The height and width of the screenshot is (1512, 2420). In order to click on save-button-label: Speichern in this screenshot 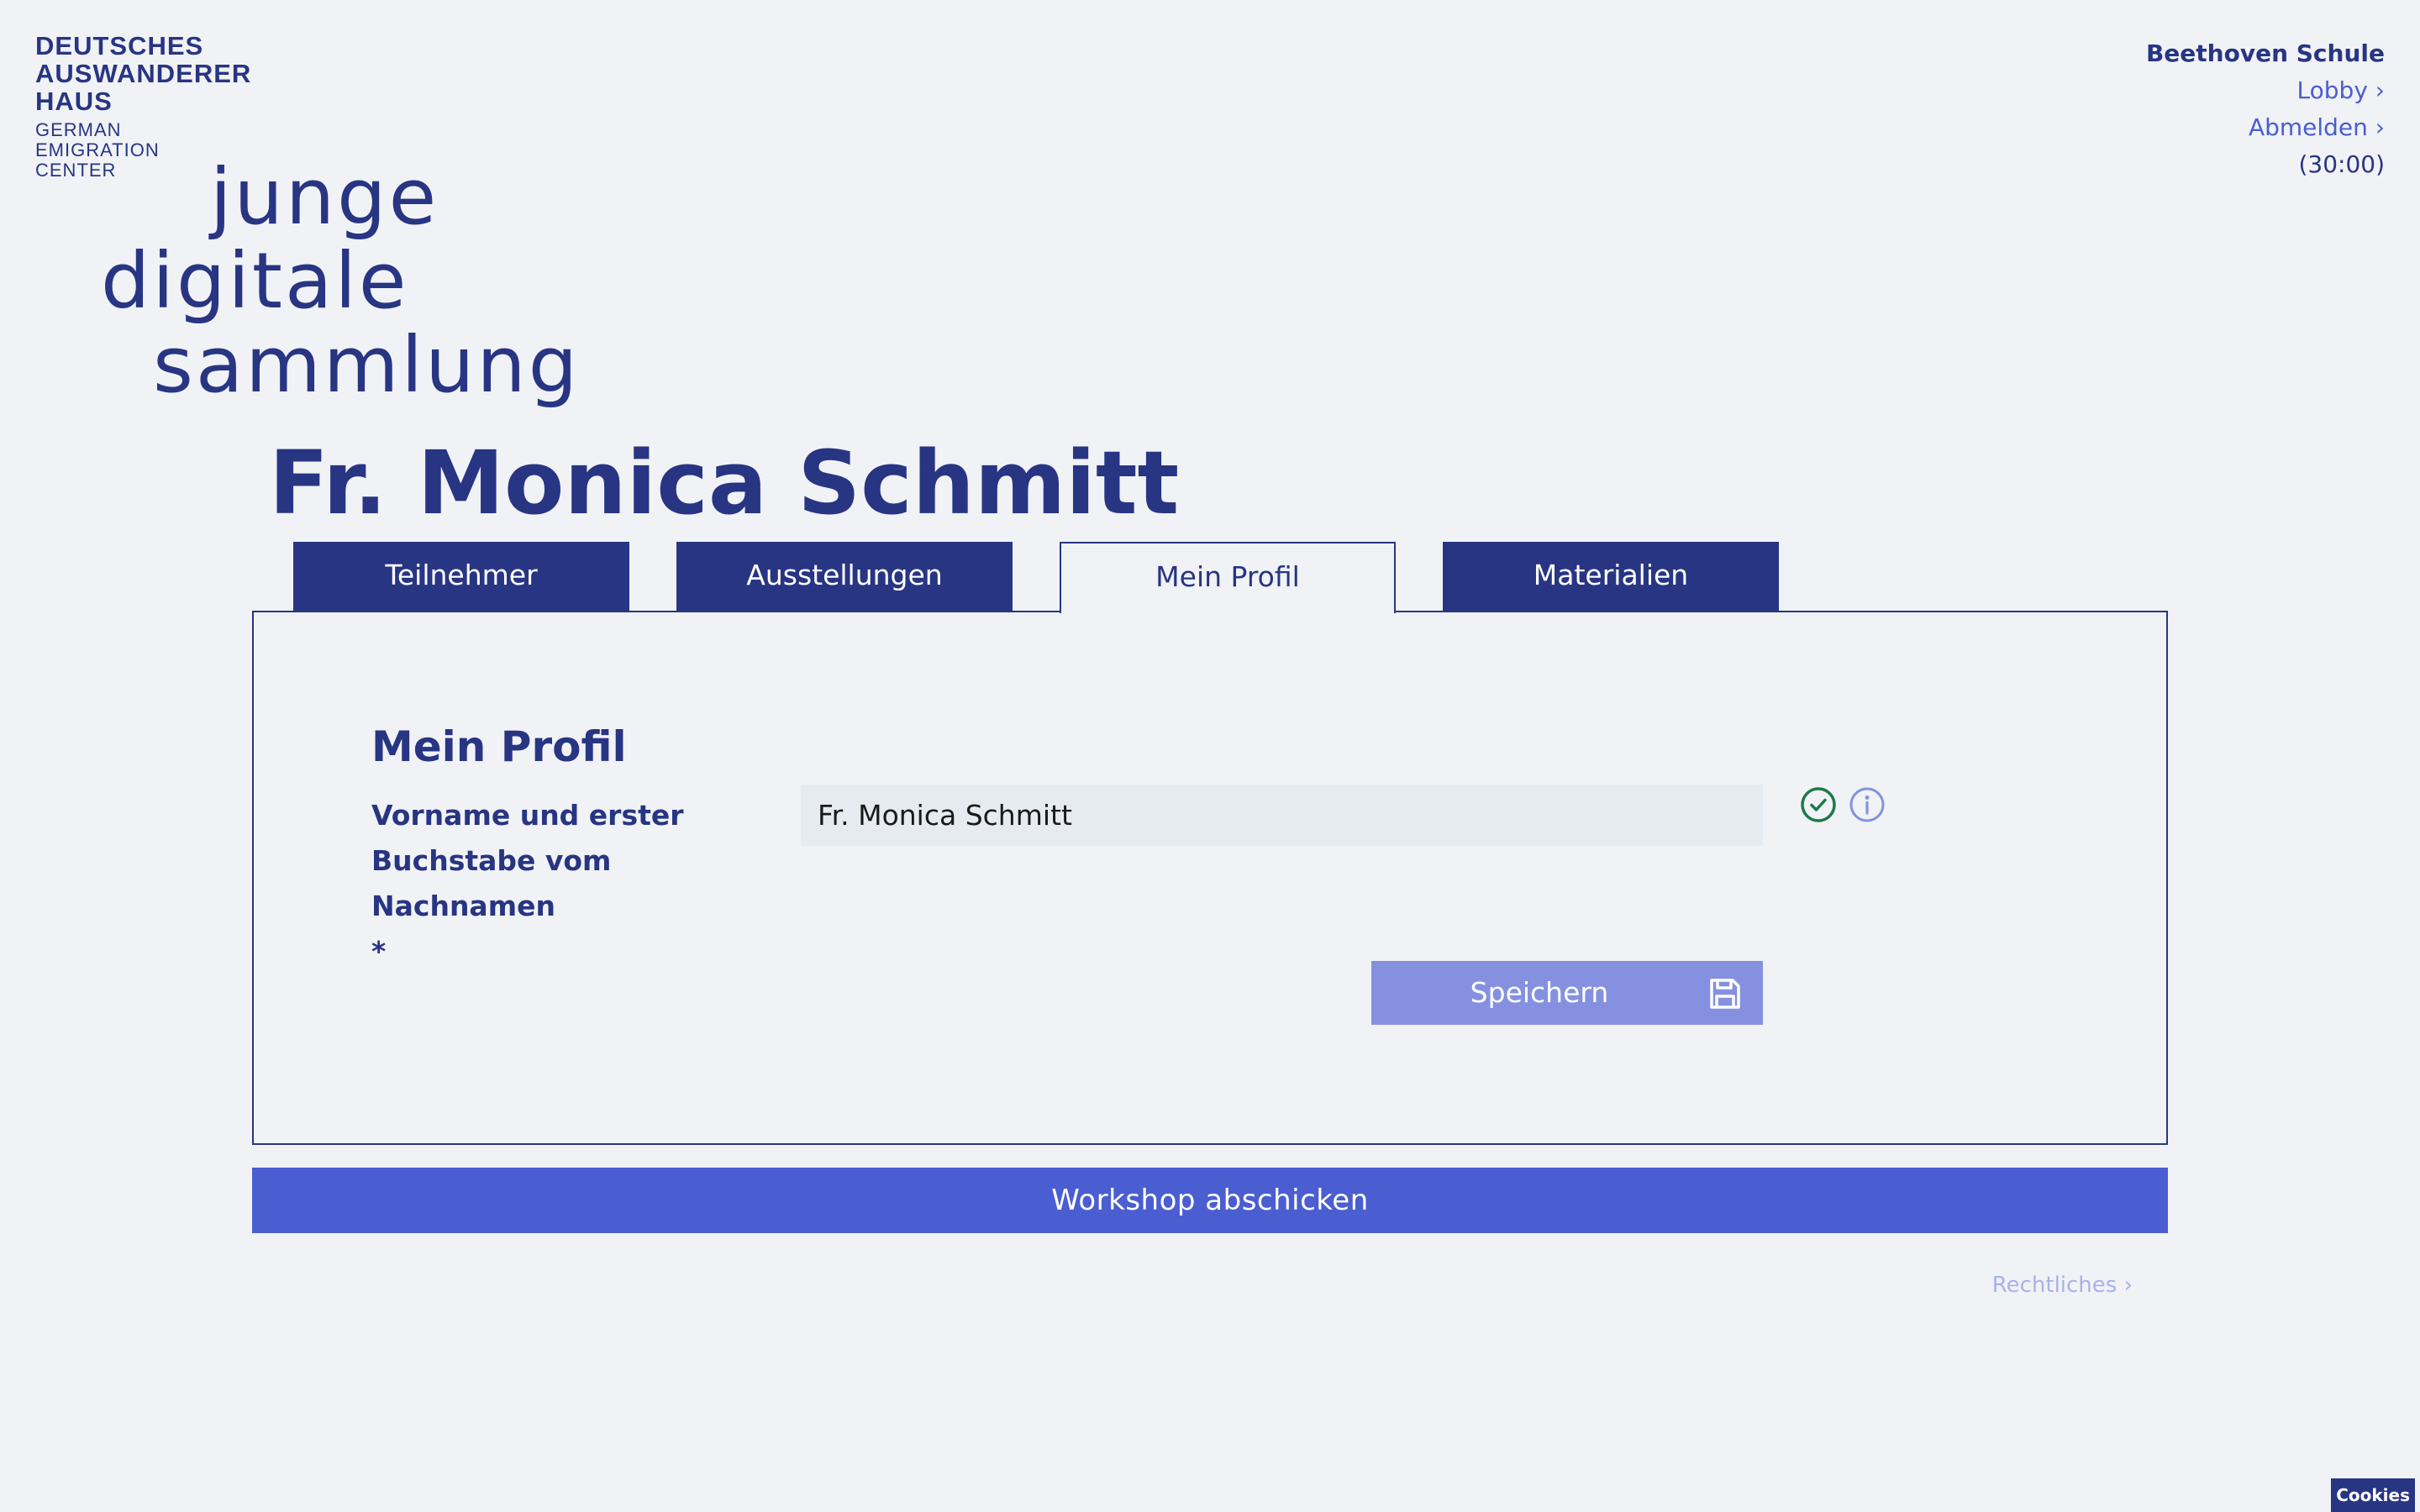, I will do `click(1539, 992)`.